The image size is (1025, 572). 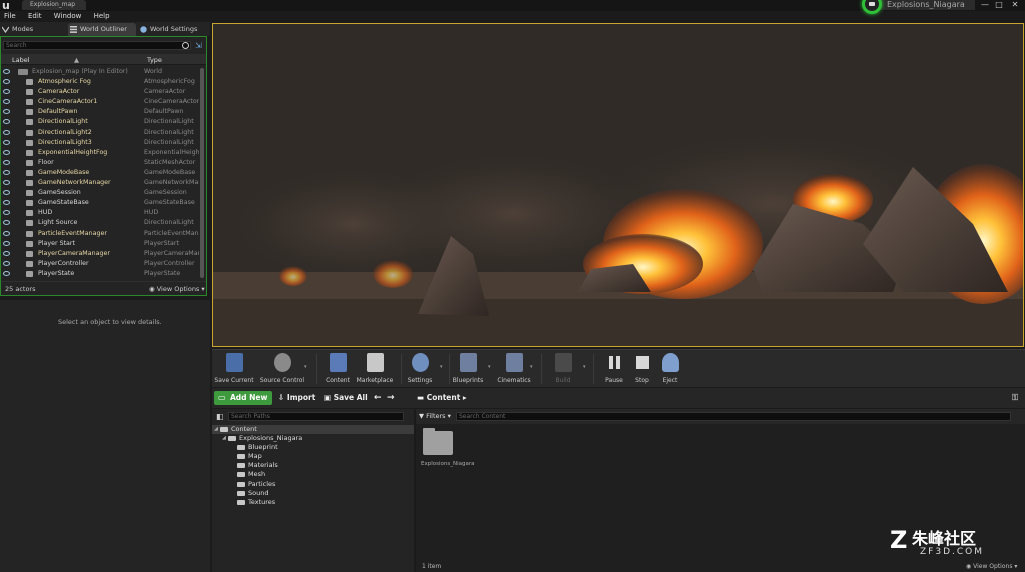 I want to click on settings-dropdown-icon: ▾, so click(x=441, y=367).